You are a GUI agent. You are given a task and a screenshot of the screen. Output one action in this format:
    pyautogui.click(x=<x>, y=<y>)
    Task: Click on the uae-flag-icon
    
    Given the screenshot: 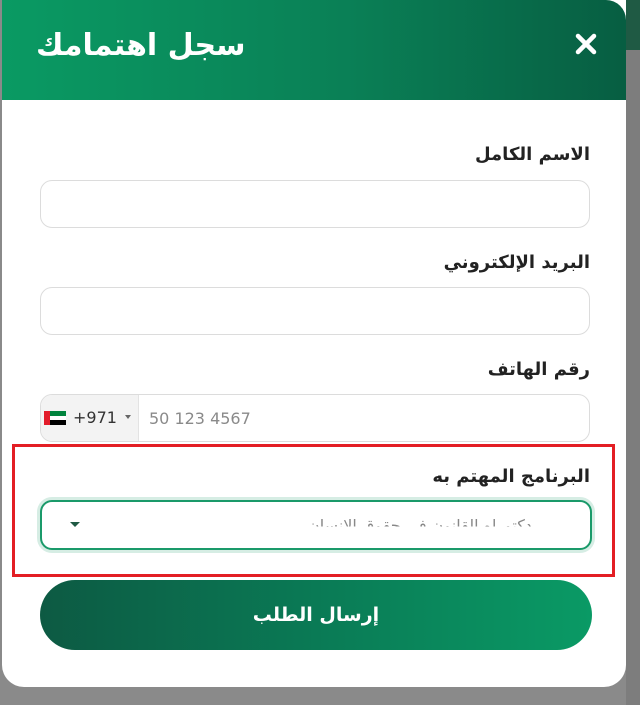 What is the action you would take?
    pyautogui.click(x=55, y=418)
    